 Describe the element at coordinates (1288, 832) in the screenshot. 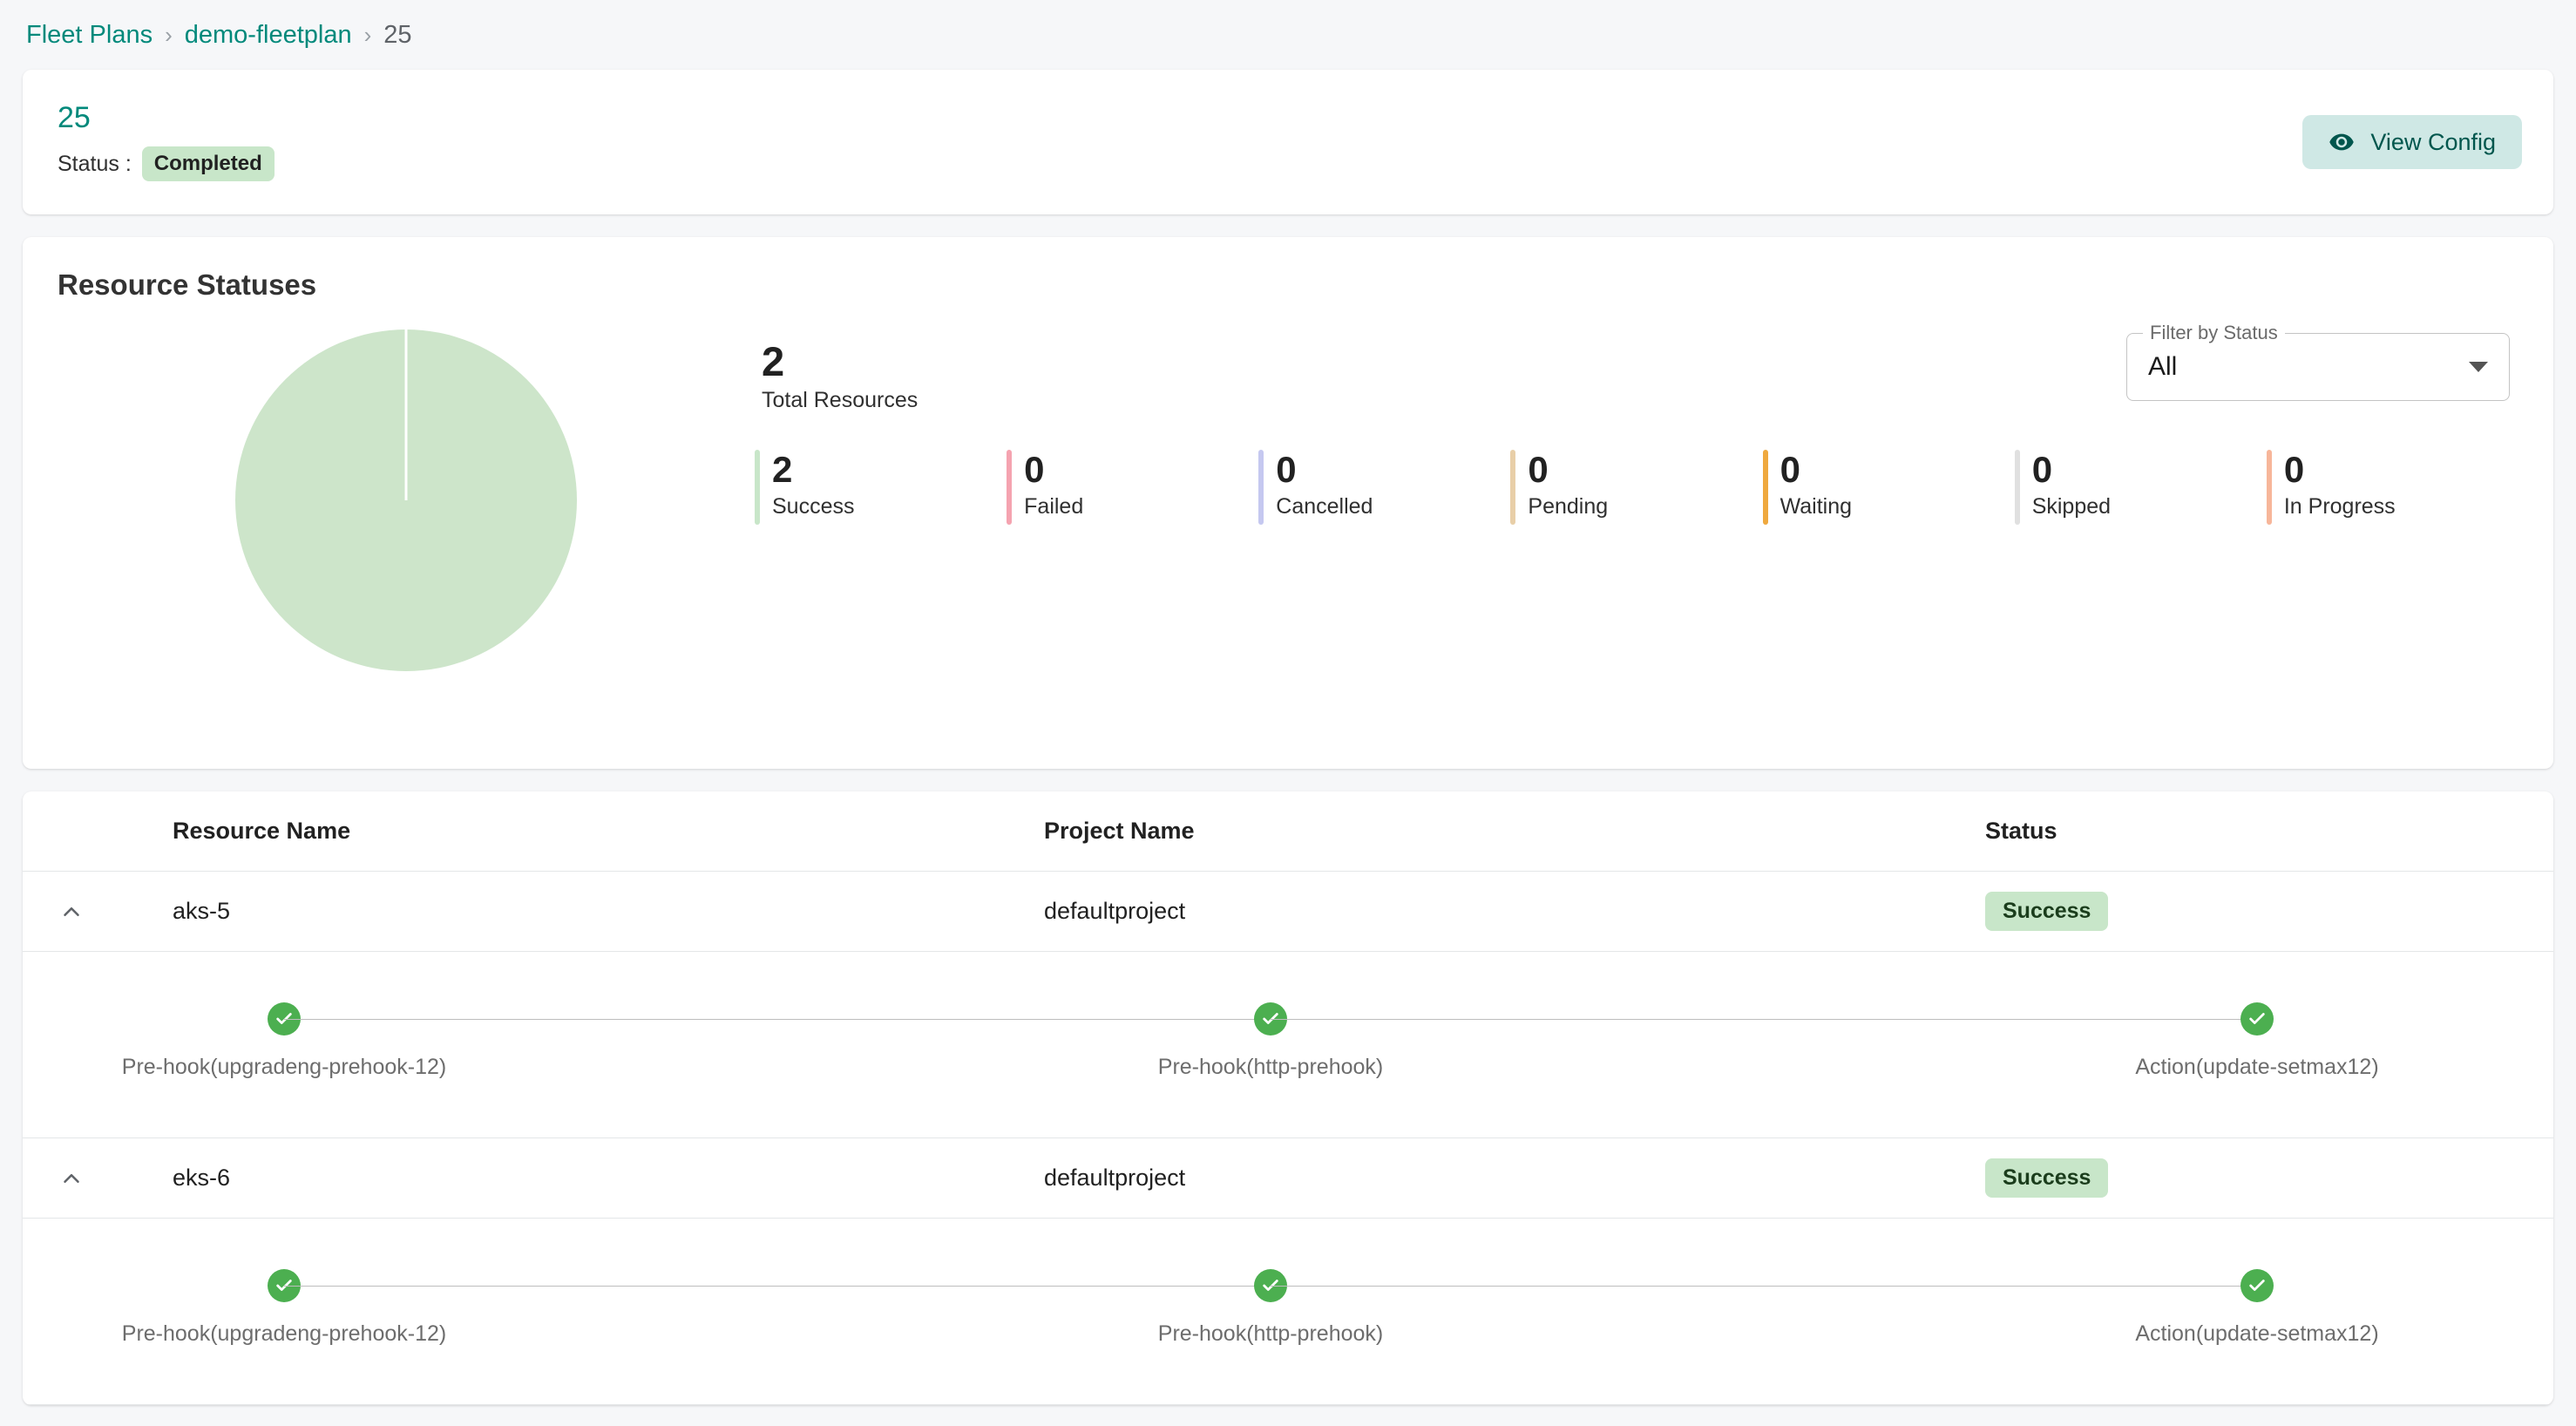

I see `table-header-row: Resource Name Project Name Status` at that location.